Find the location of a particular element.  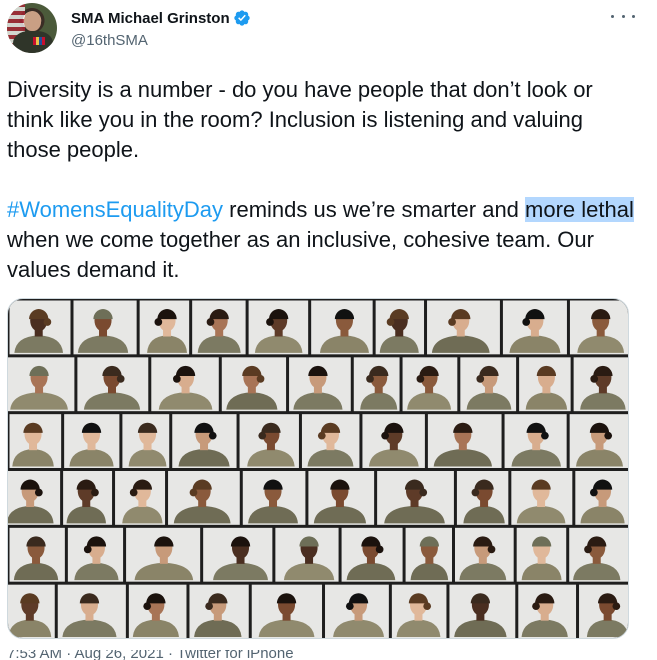

tweet-text-segment: reminds us we’re smarter and is located at coordinates (374, 209).